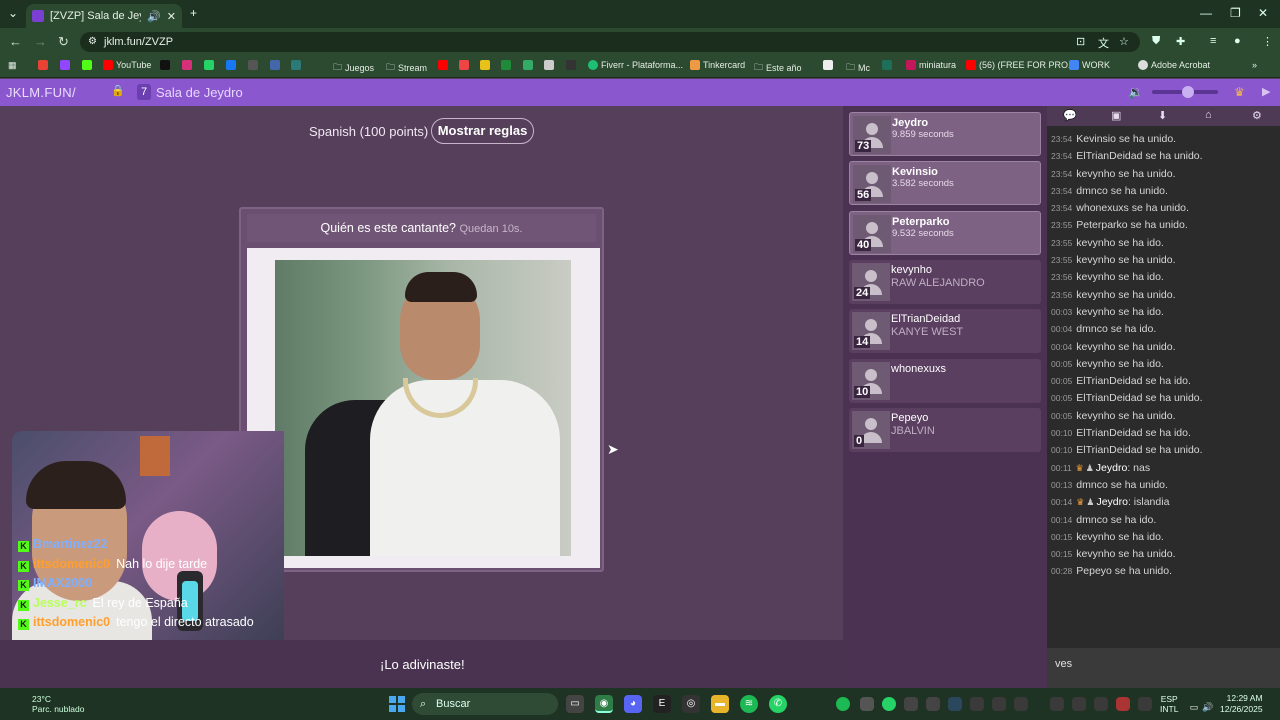 This screenshot has width=1280, height=720. I want to click on epic-games-icon: E, so click(662, 704).